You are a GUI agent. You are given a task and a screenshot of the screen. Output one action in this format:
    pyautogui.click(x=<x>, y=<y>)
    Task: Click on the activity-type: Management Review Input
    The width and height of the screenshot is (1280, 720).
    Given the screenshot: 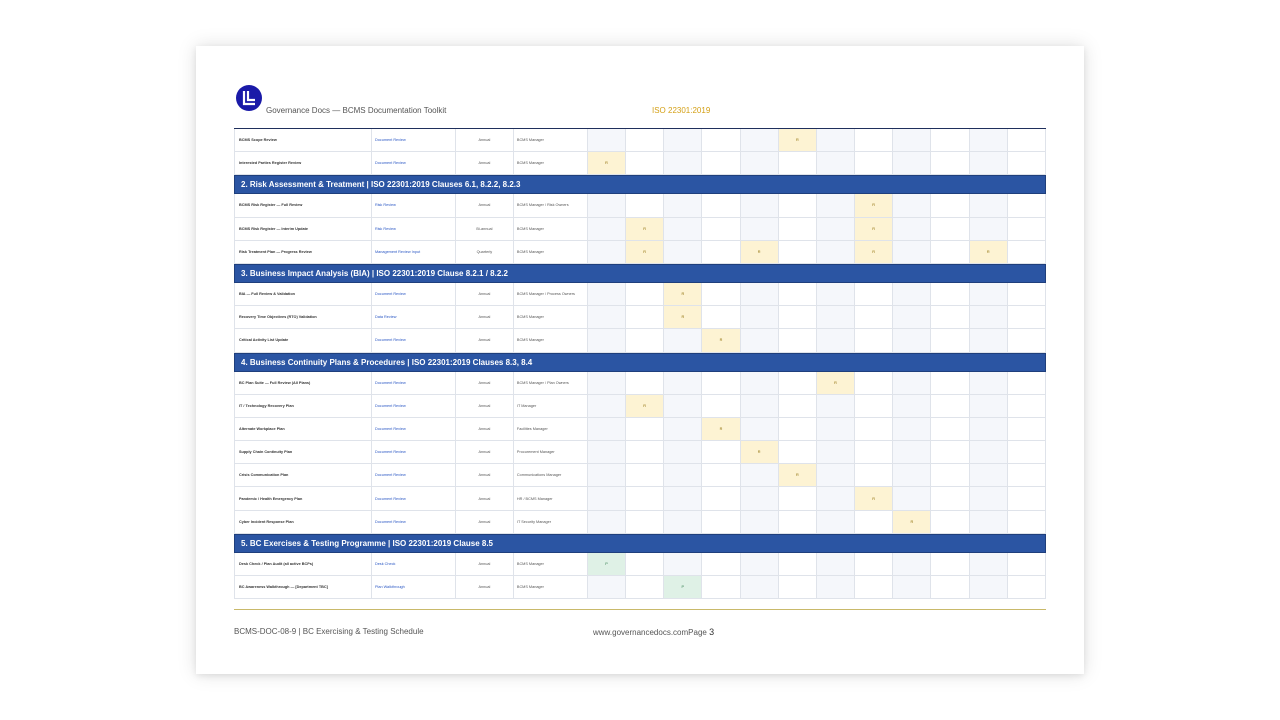 What is the action you would take?
    pyautogui.click(x=414, y=251)
    